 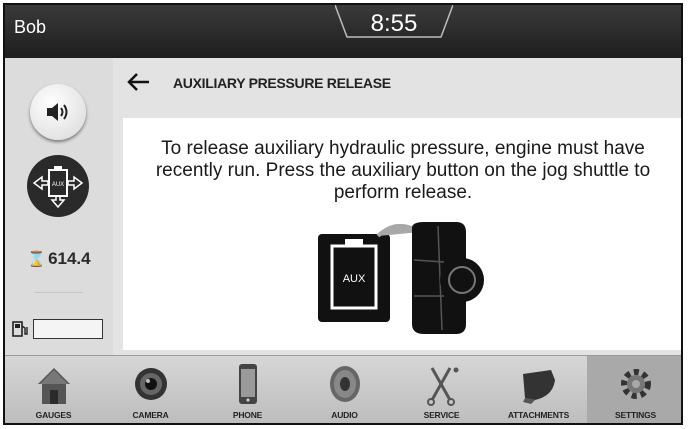 I want to click on wrench-icon, so click(x=443, y=386).